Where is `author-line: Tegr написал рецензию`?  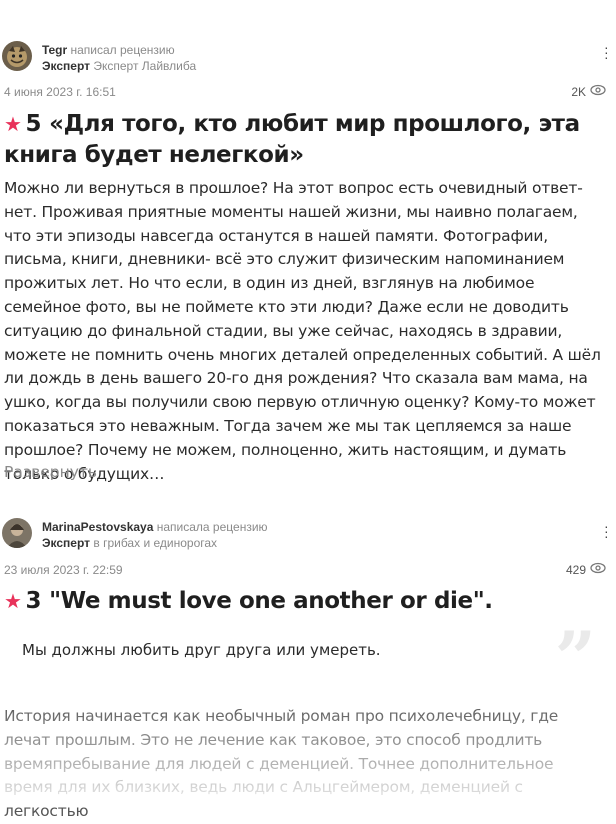
author-line: Tegr написал рецензию is located at coordinates (108, 50).